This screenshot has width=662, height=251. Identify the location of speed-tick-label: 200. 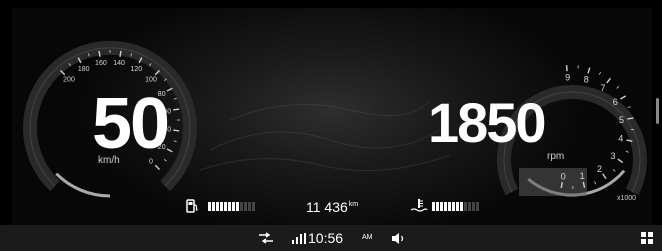
(69, 79).